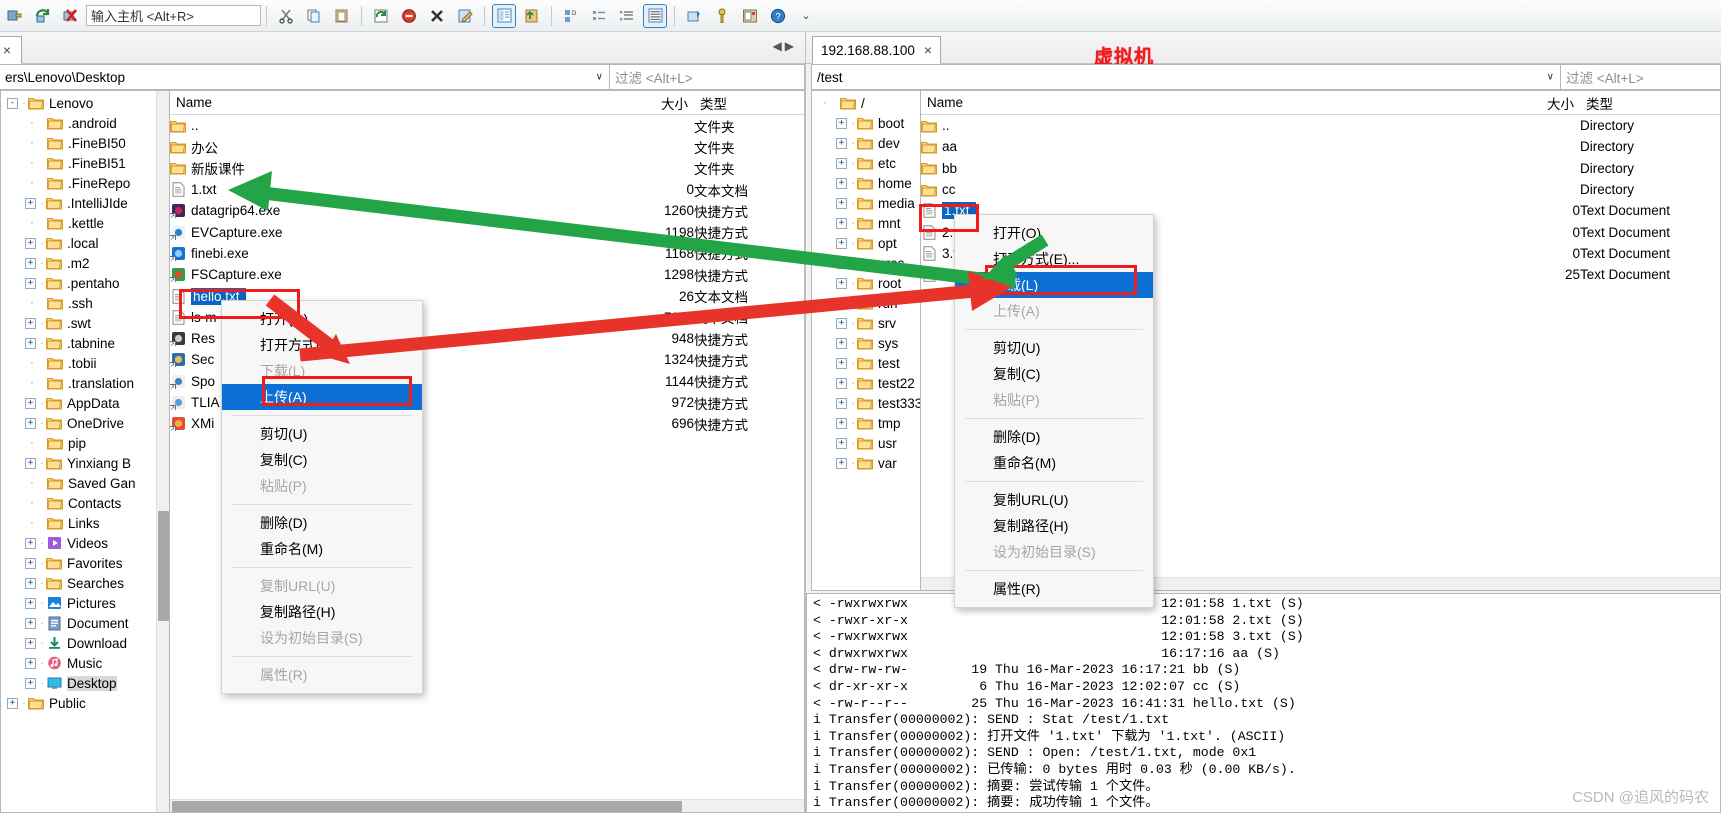 The height and width of the screenshot is (813, 1721). Describe the element at coordinates (1650, 103) in the screenshot. I see `column-header-type: 类型` at that location.